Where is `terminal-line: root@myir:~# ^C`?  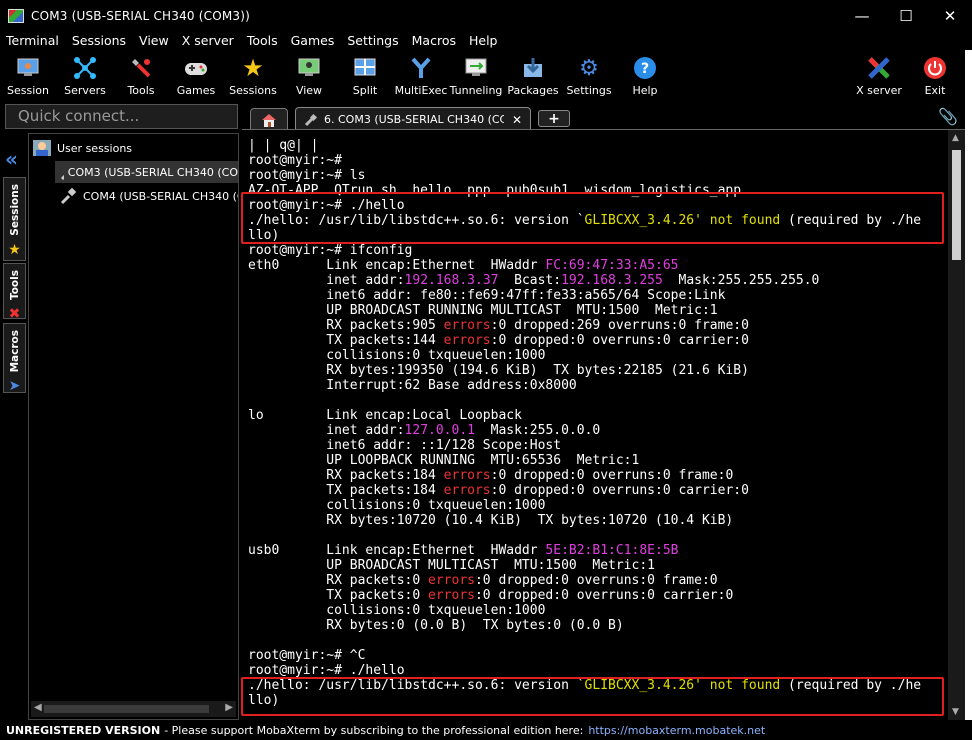 terminal-line: root@myir:~# ^C is located at coordinates (307, 655).